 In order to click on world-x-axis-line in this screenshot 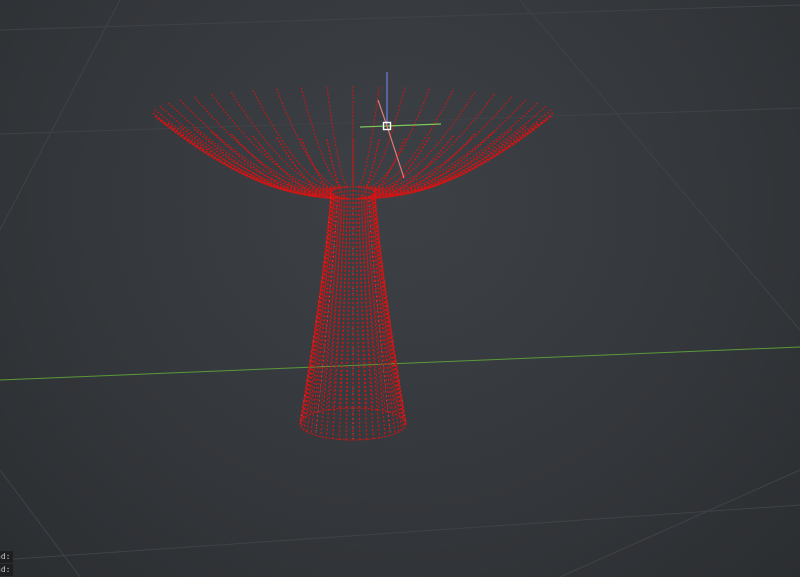, I will do `click(400, 363)`.